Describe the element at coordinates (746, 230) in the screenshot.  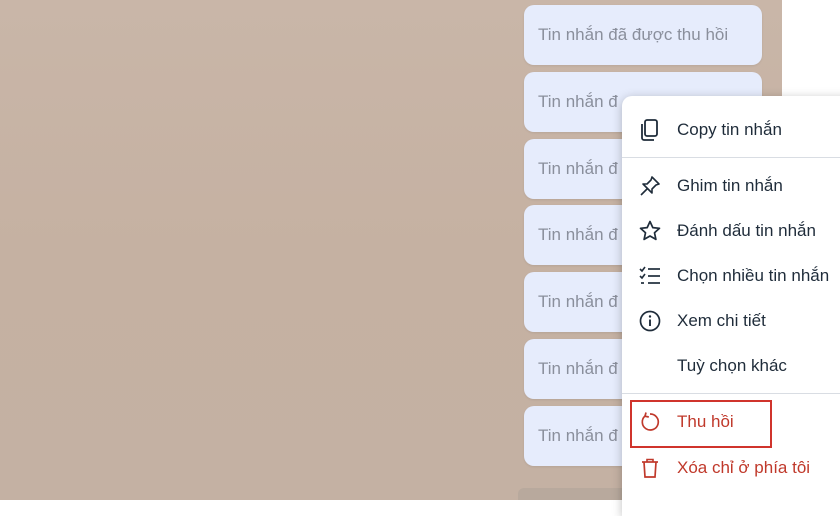
I see `menu-item-label: Đánh dấu tin nhắn` at that location.